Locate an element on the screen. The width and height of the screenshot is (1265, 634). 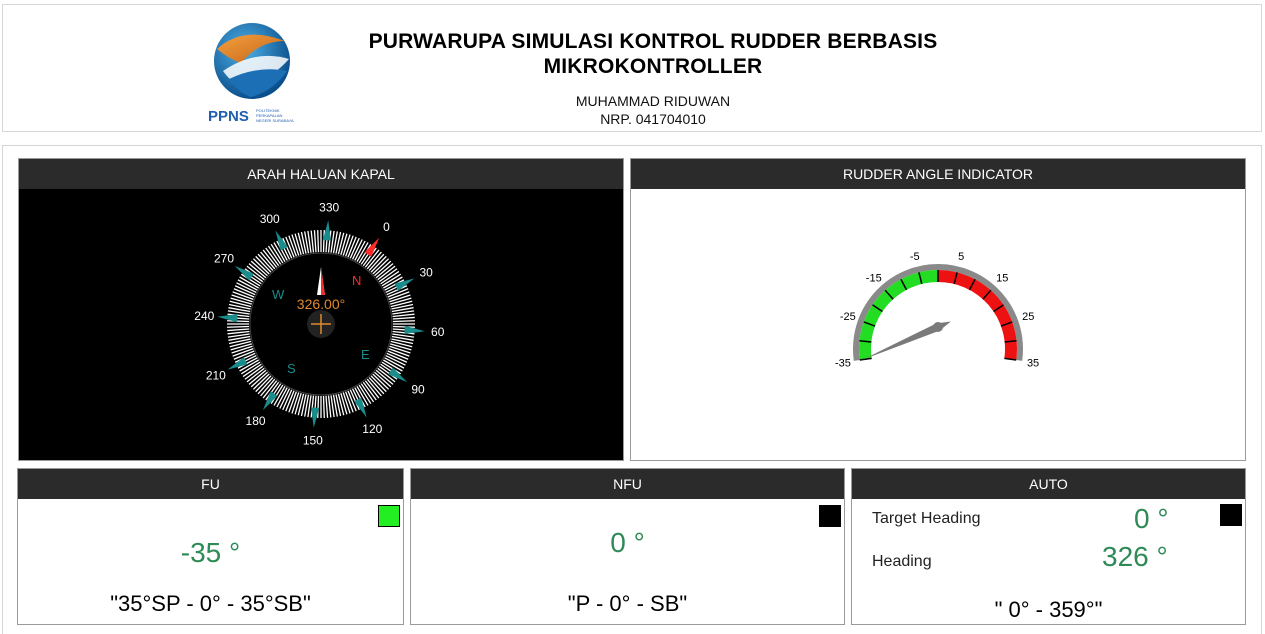
target-heading-label: Target Heading is located at coordinates (926, 518).